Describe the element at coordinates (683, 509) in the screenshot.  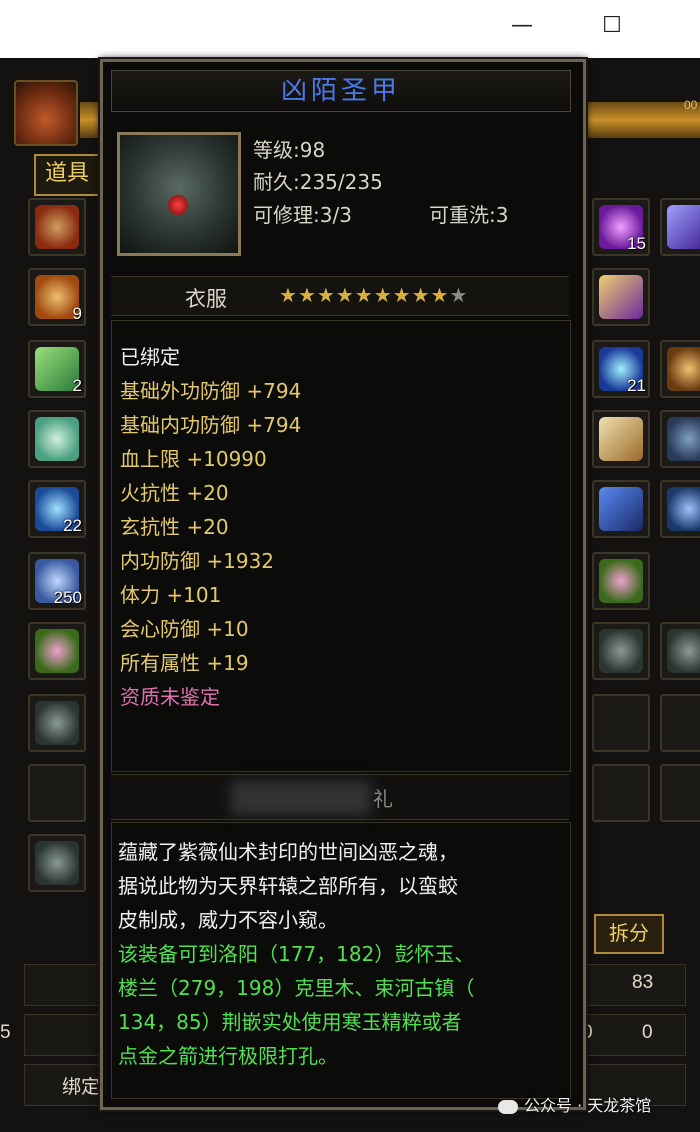
I see `spirit-icon` at that location.